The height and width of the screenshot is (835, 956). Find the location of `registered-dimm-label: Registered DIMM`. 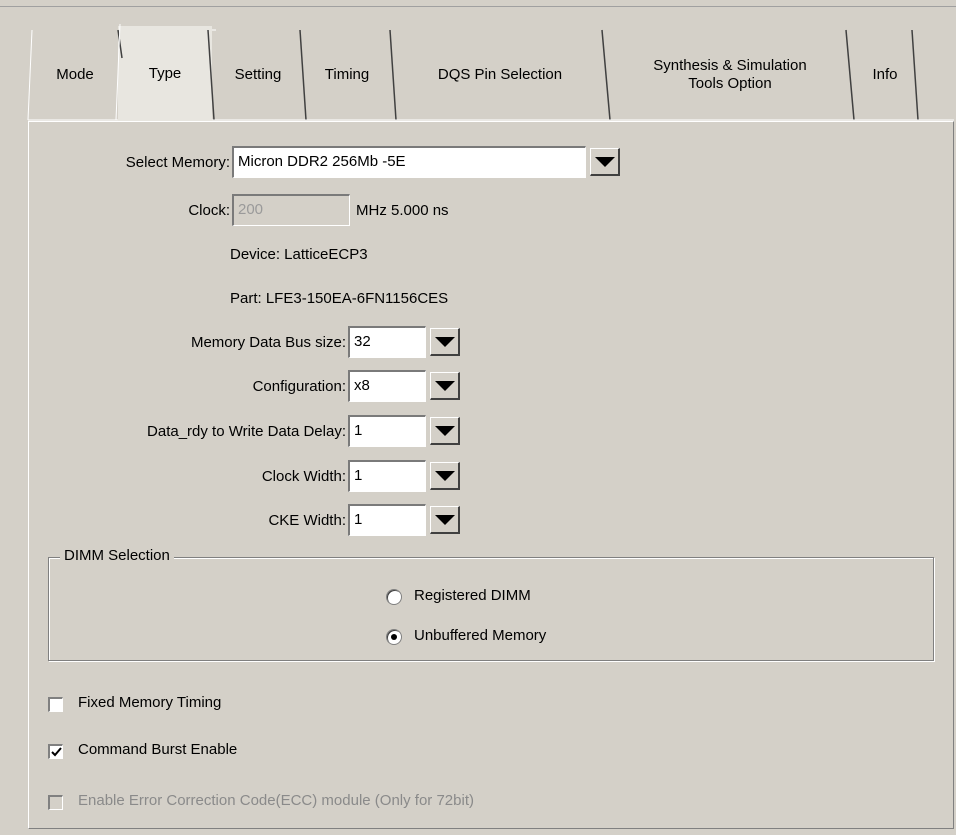

registered-dimm-label: Registered DIMM is located at coordinates (472, 595).